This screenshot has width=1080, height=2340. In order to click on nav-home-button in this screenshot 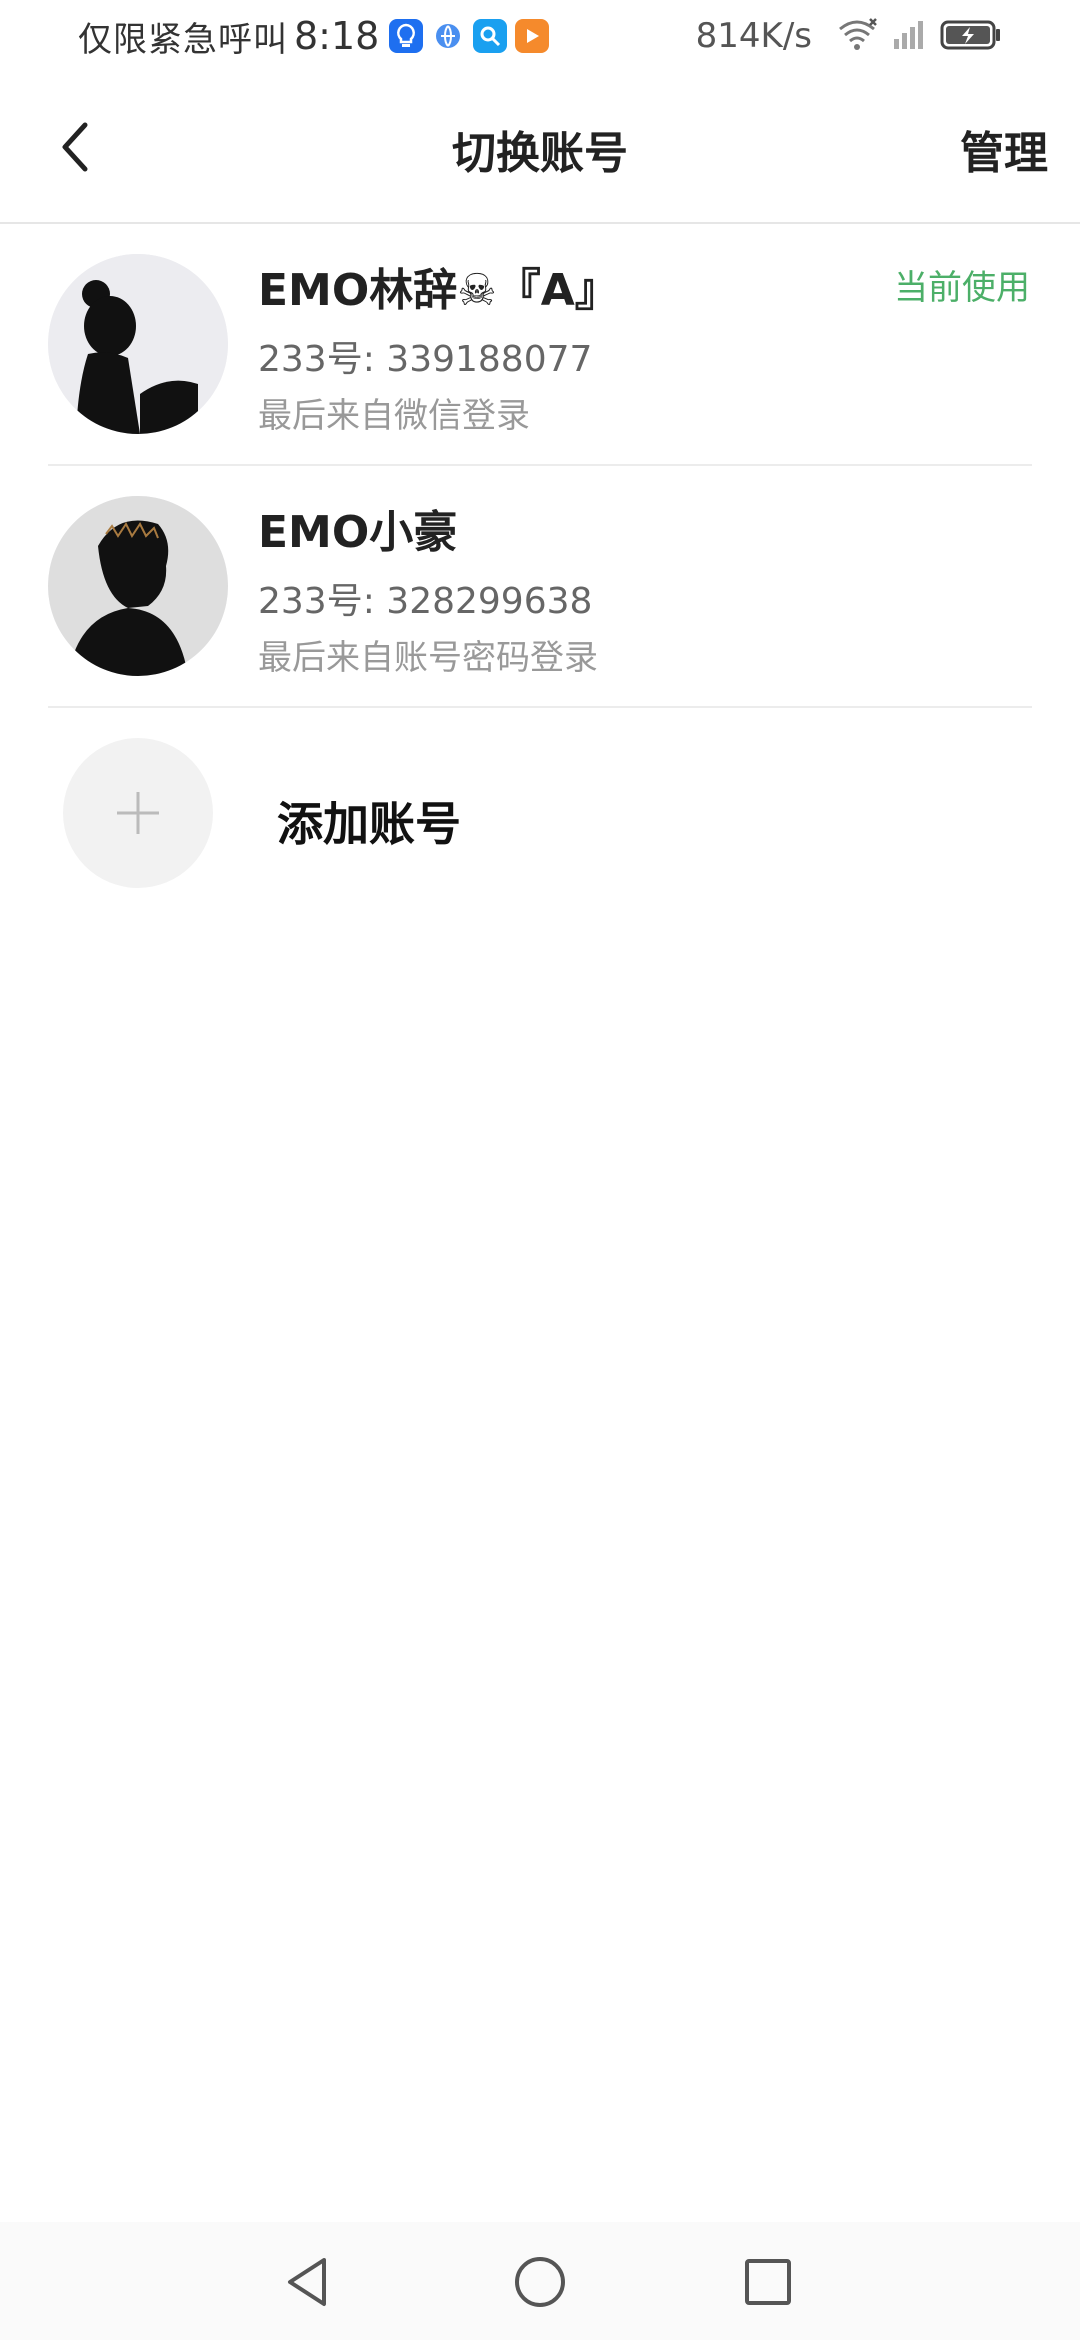, I will do `click(540, 2282)`.